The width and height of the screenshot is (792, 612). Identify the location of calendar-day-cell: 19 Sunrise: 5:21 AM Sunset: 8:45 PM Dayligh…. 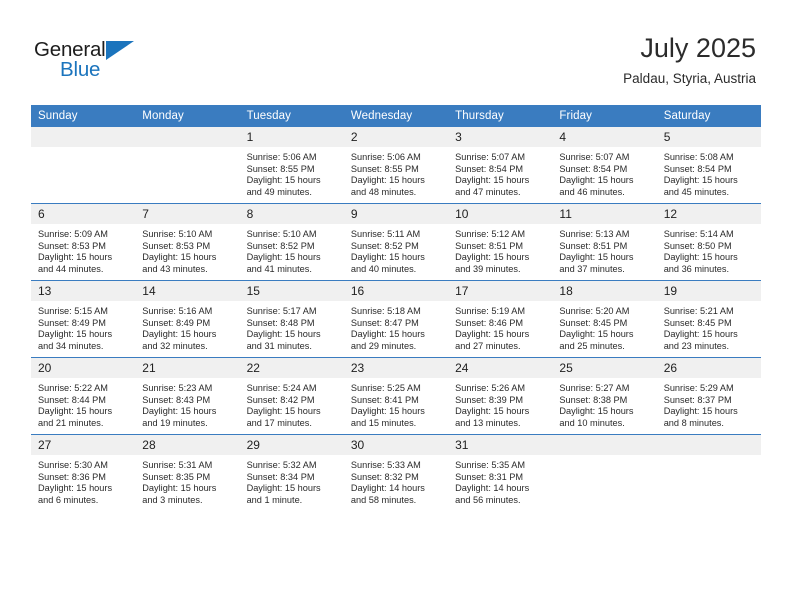
(708, 319).